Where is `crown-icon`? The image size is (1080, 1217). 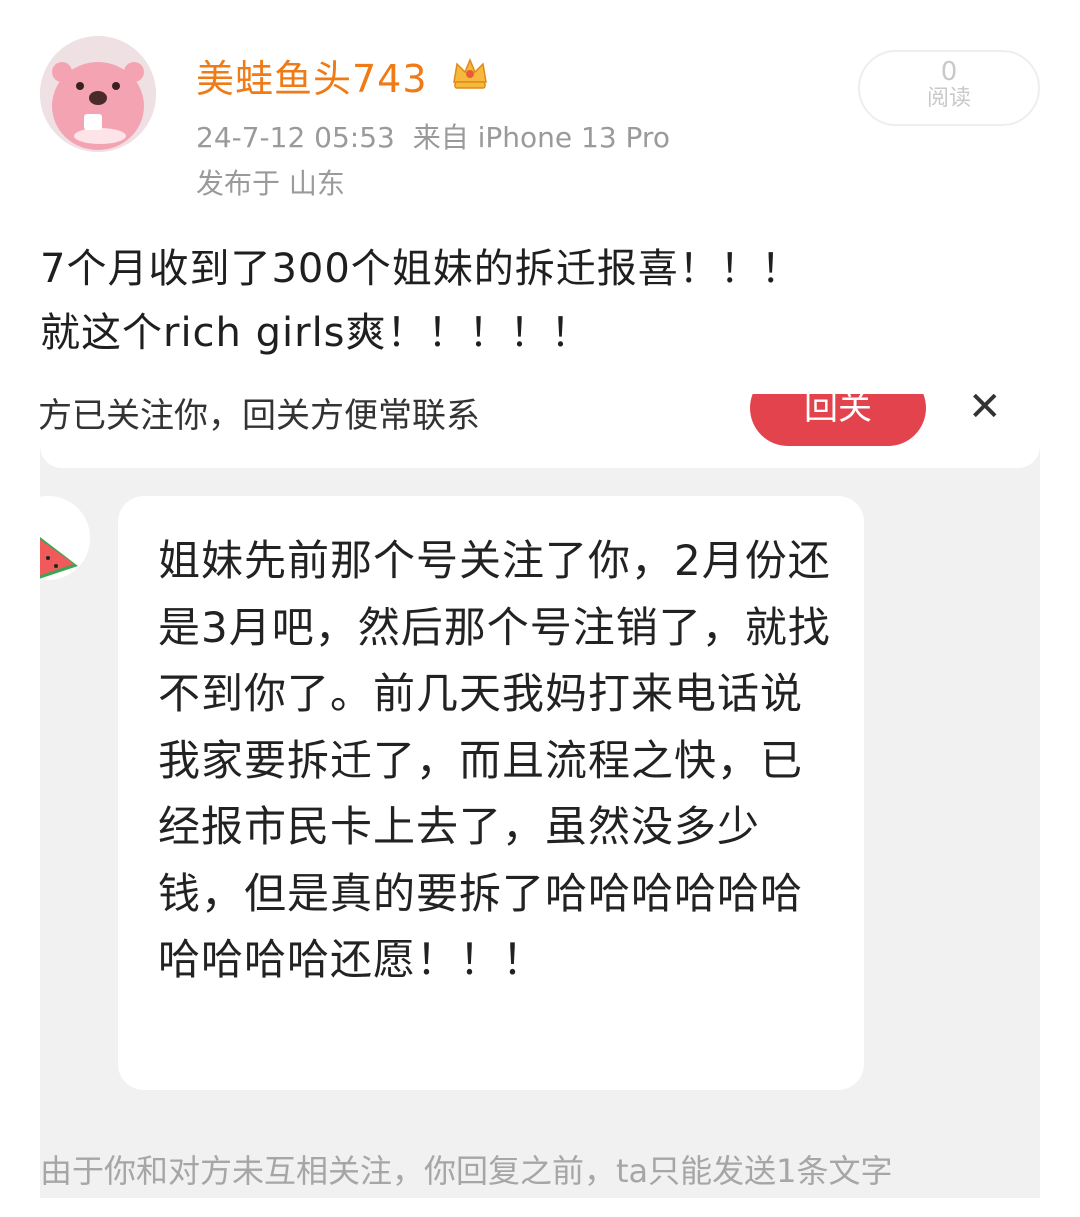 crown-icon is located at coordinates (470, 72).